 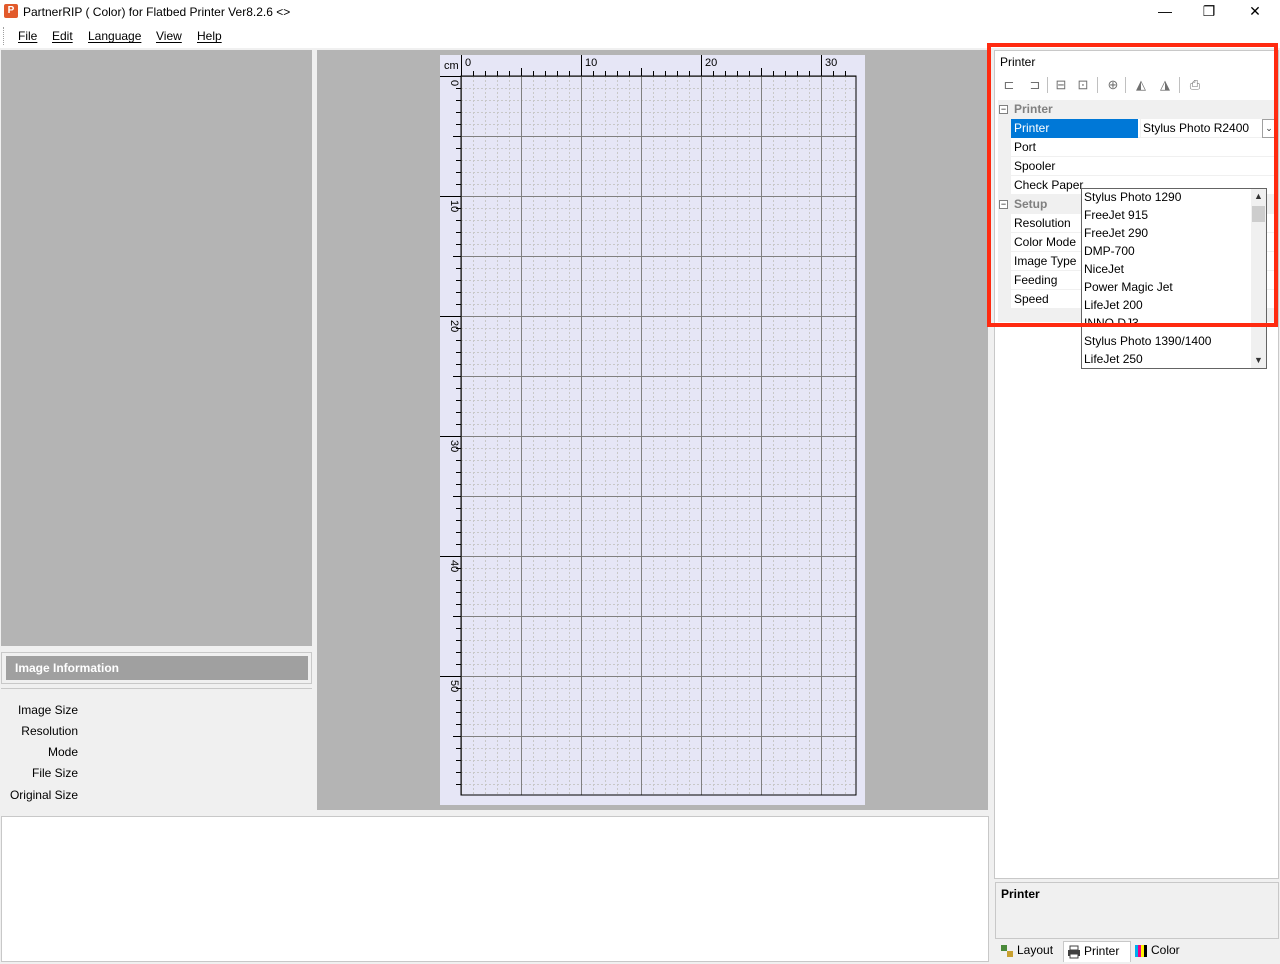 I want to click on tab-printer: Printer, so click(x=1097, y=951).